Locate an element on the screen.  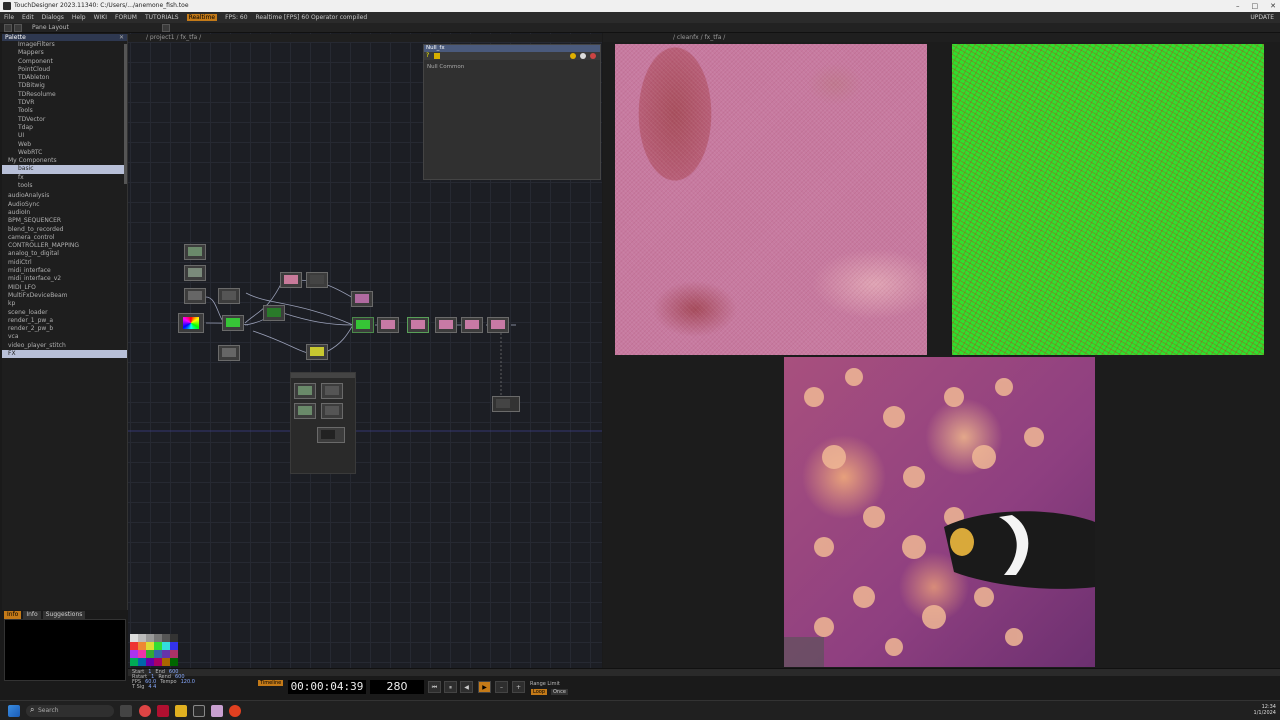
lock-icon is located at coordinates (437, 56).